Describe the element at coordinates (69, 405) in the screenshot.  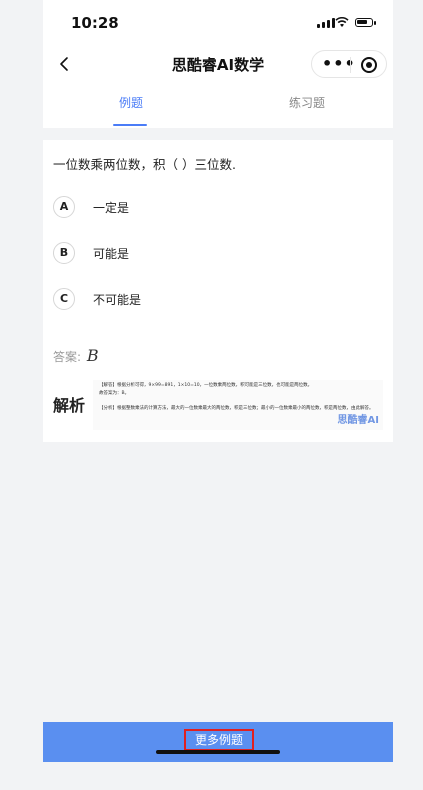
I see `explanation-title: 解析` at that location.